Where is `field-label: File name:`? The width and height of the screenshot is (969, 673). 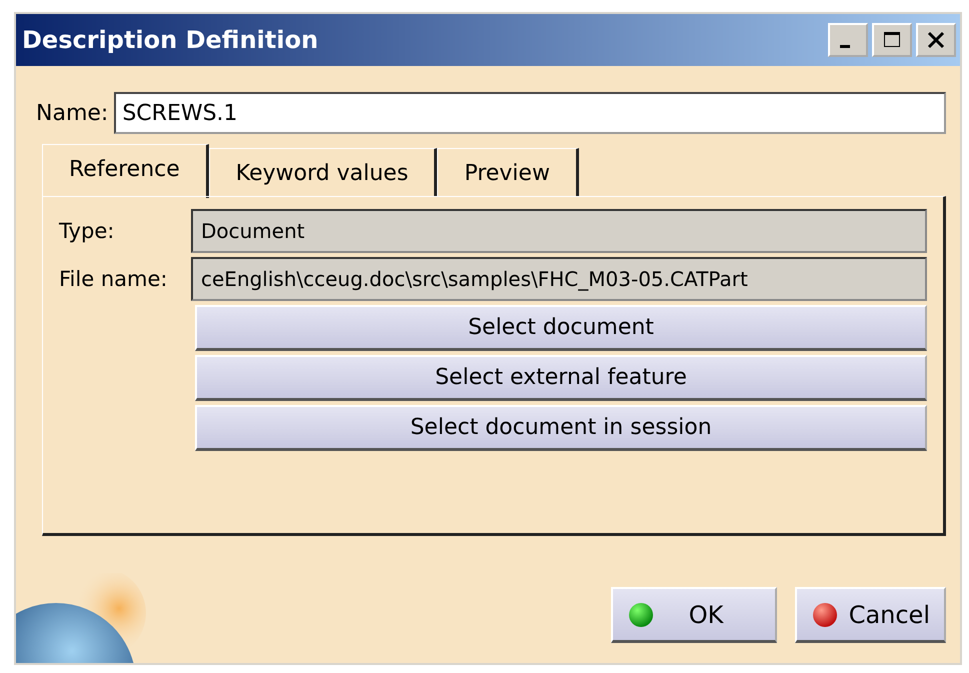
field-label: File name: is located at coordinates (113, 279).